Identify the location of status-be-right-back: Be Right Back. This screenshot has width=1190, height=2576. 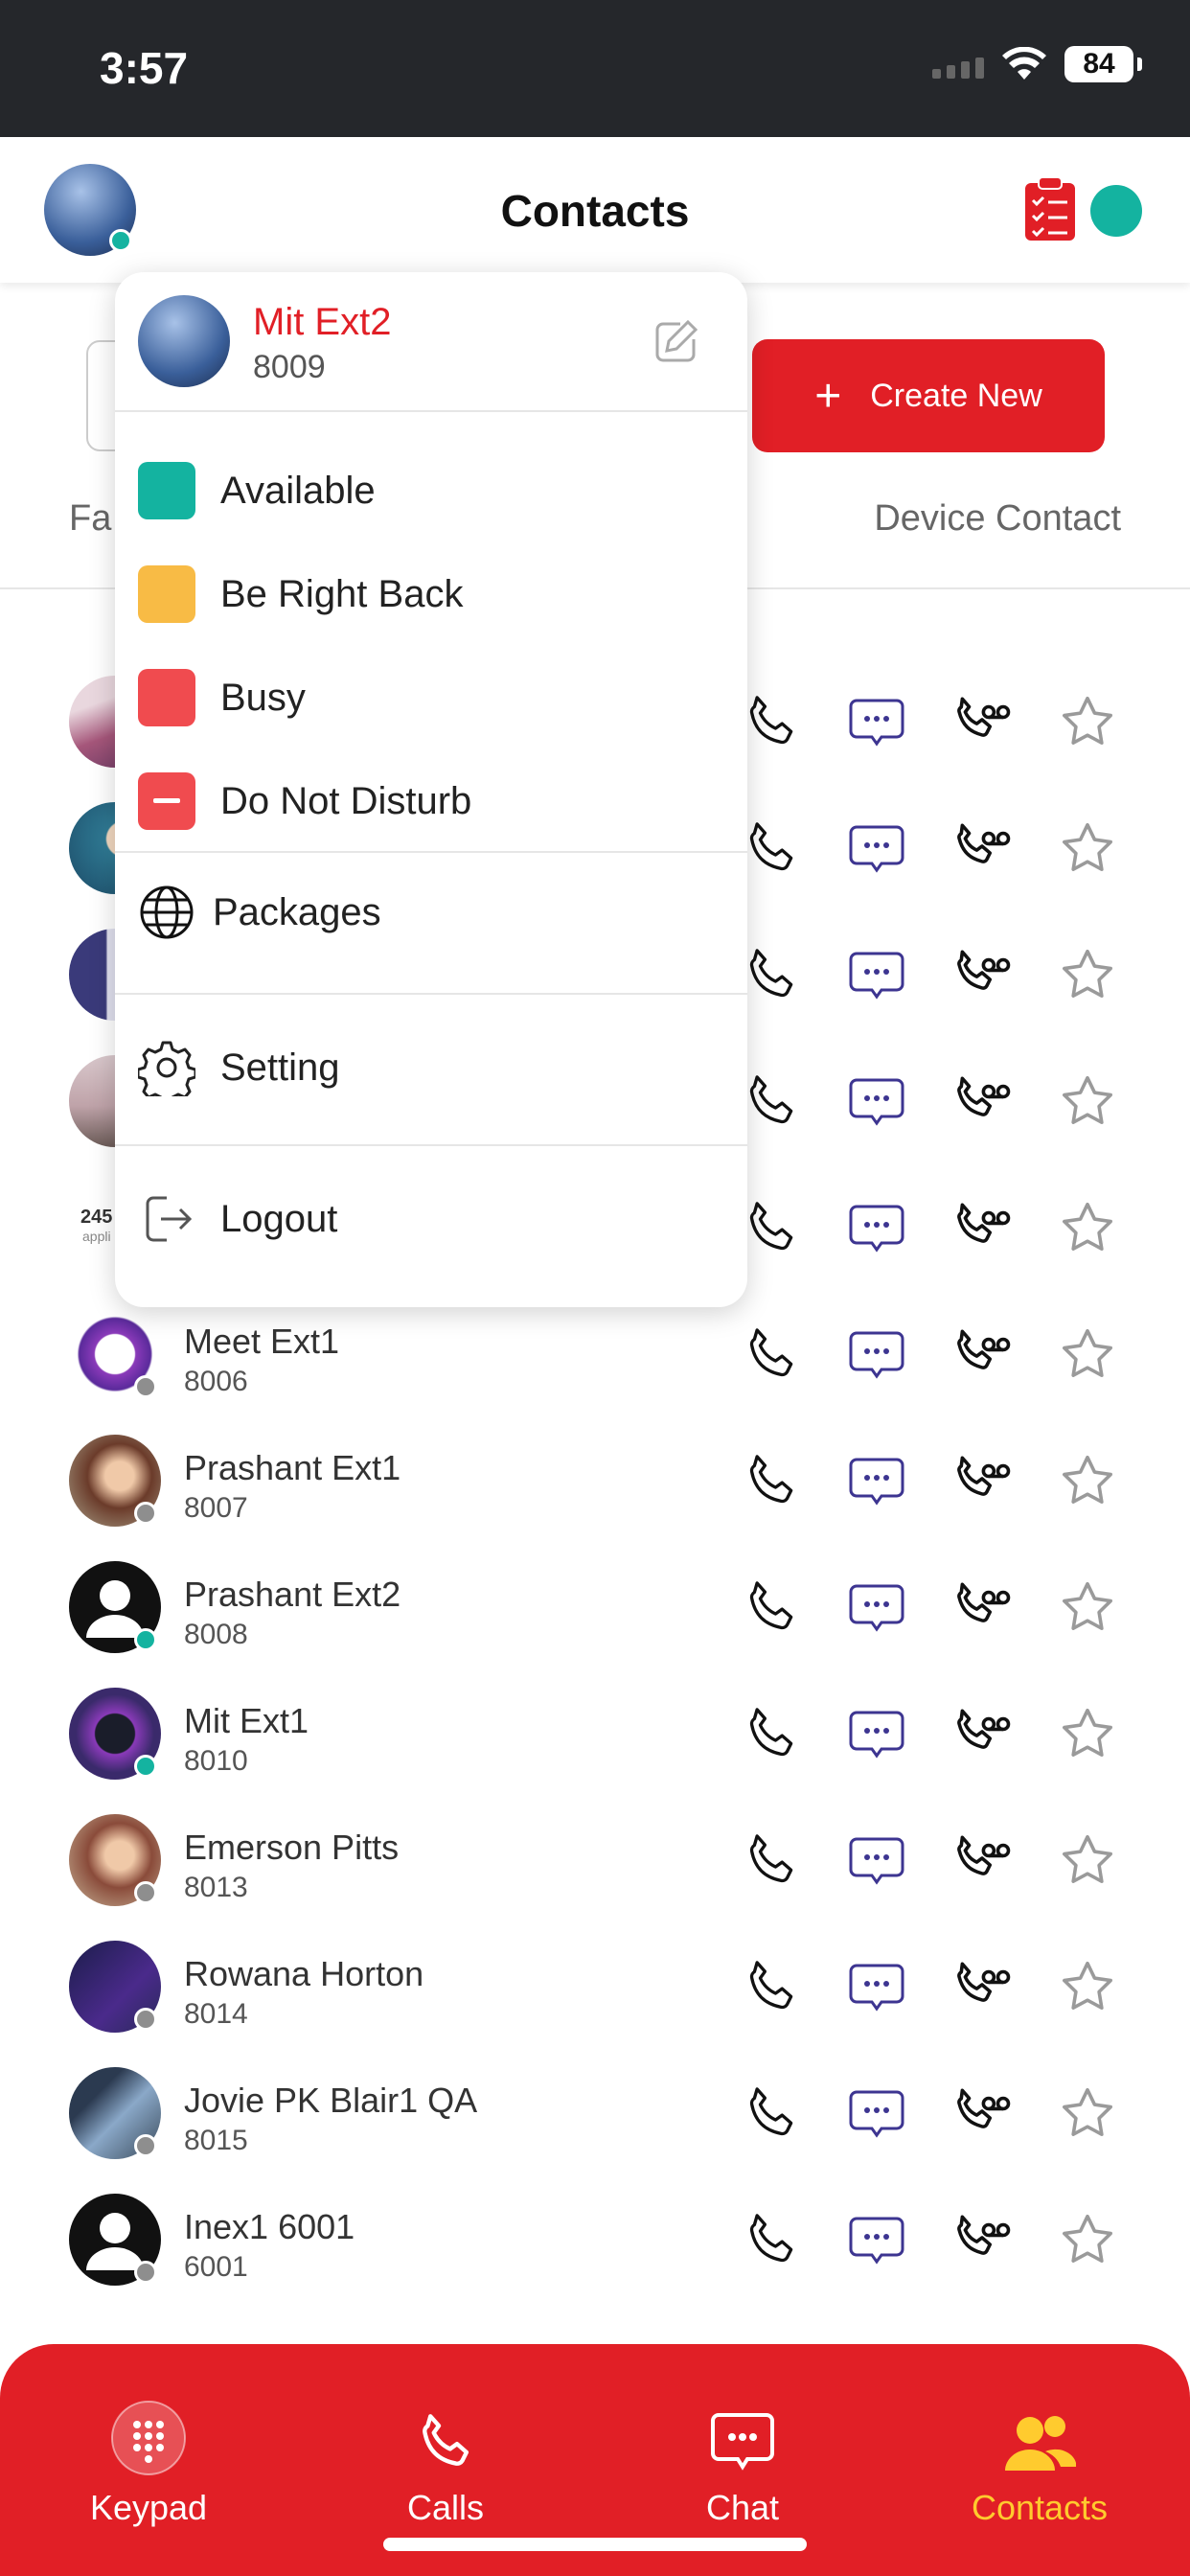
(301, 594).